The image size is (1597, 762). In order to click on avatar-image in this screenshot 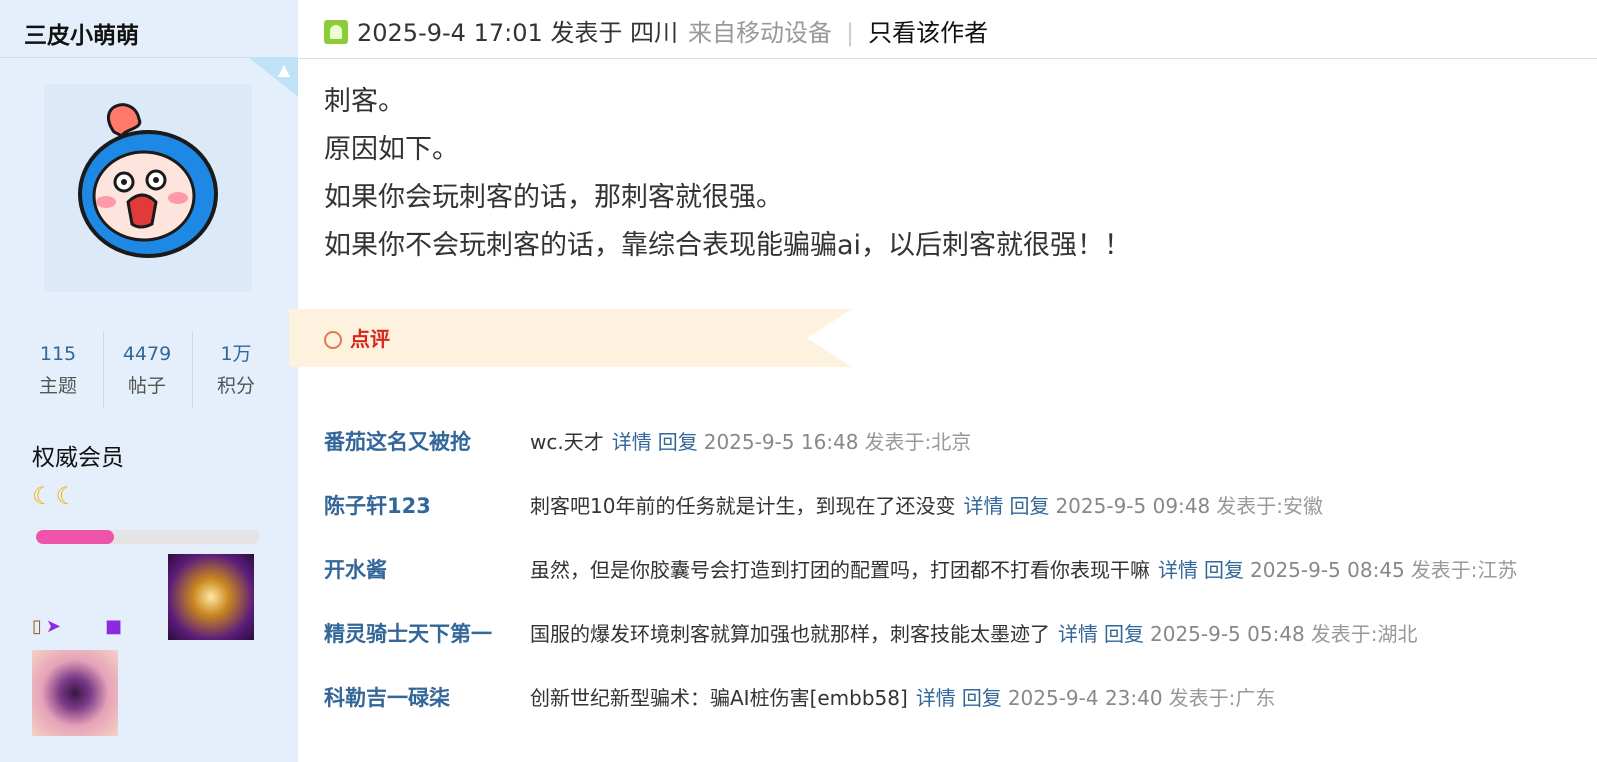, I will do `click(148, 188)`.